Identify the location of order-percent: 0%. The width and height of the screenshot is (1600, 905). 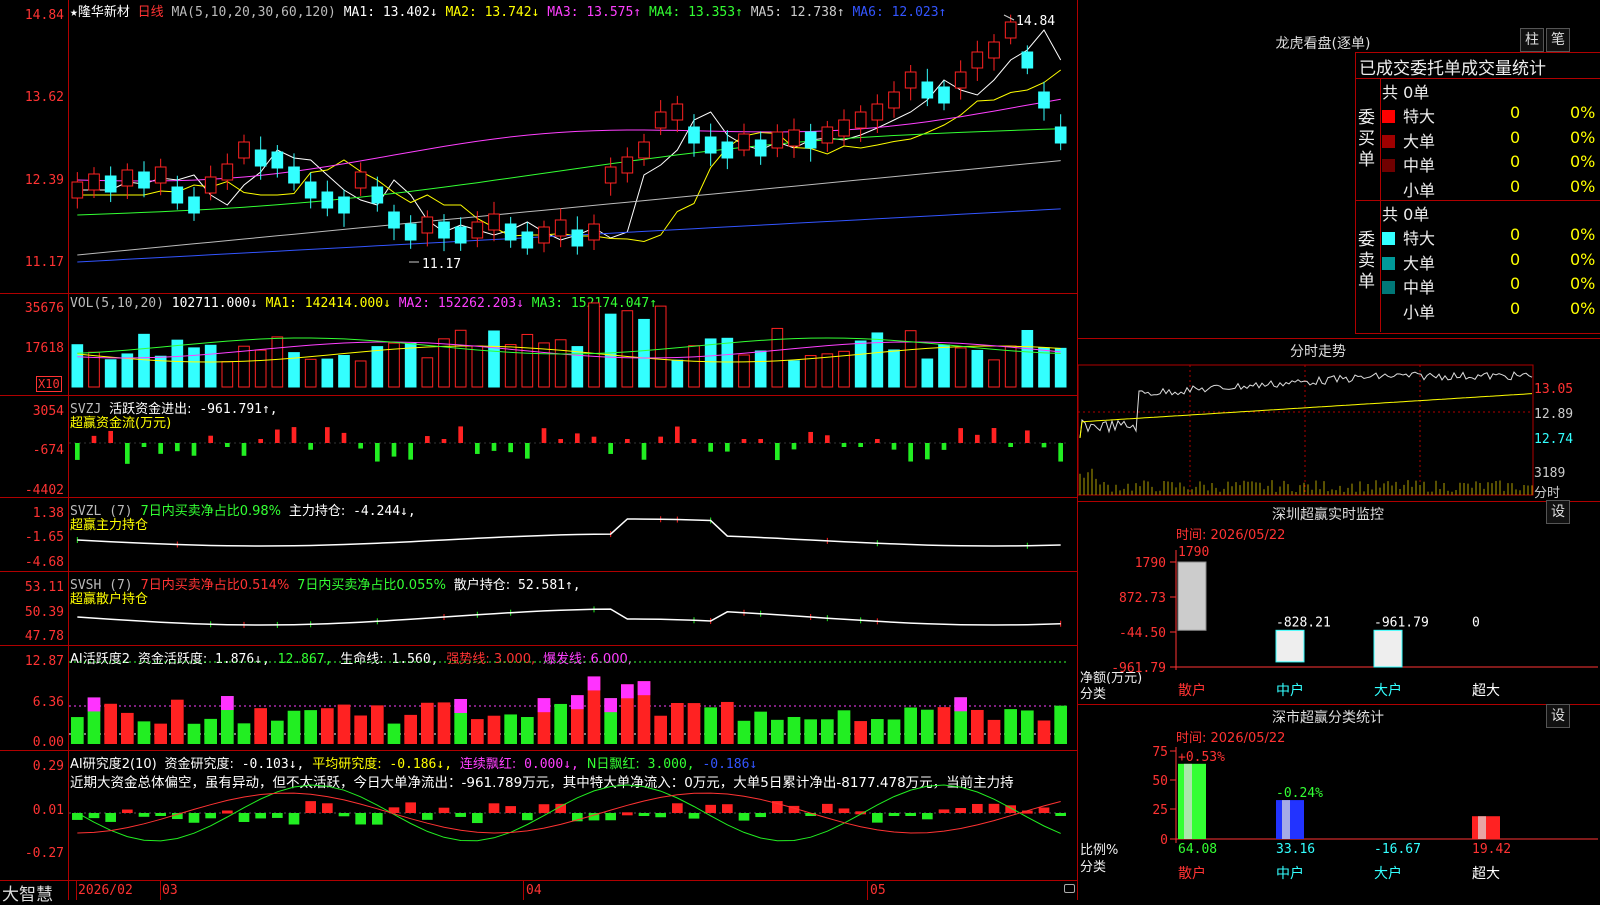
(1583, 308).